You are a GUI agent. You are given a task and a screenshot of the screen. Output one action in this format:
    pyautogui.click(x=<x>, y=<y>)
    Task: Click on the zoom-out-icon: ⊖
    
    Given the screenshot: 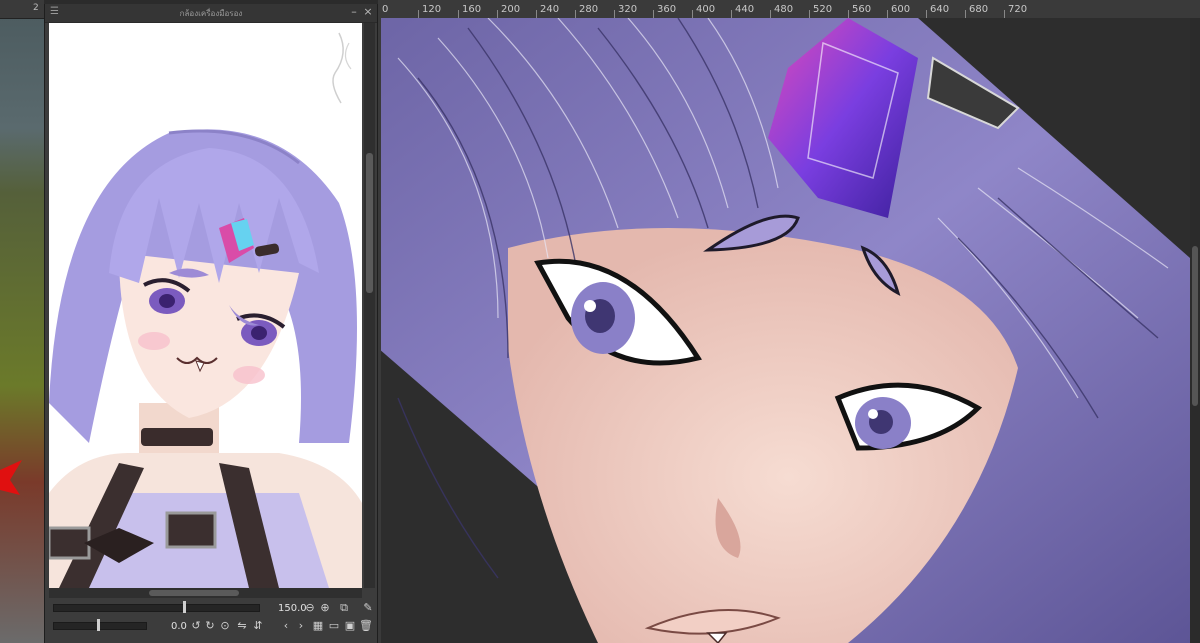 What is the action you would take?
    pyautogui.click(x=310, y=608)
    